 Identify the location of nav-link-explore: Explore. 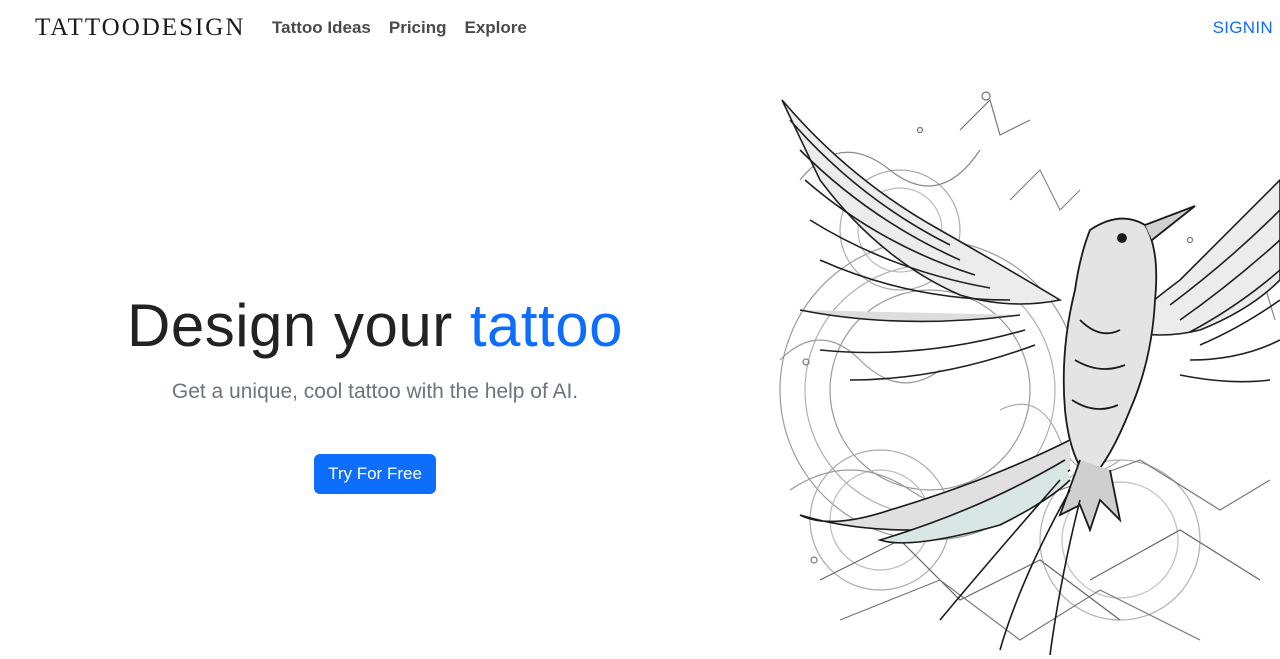
(496, 28).